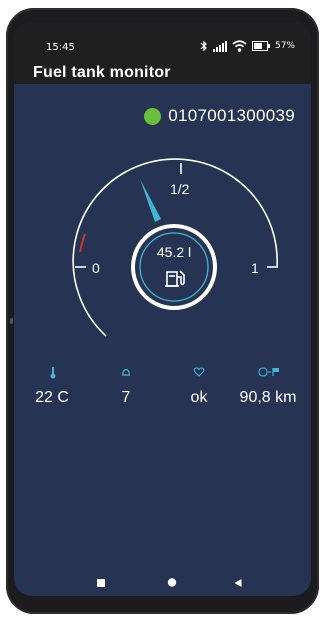 Image resolution: width=325 pixels, height=620 pixels. I want to click on gauge-needle, so click(150, 200).